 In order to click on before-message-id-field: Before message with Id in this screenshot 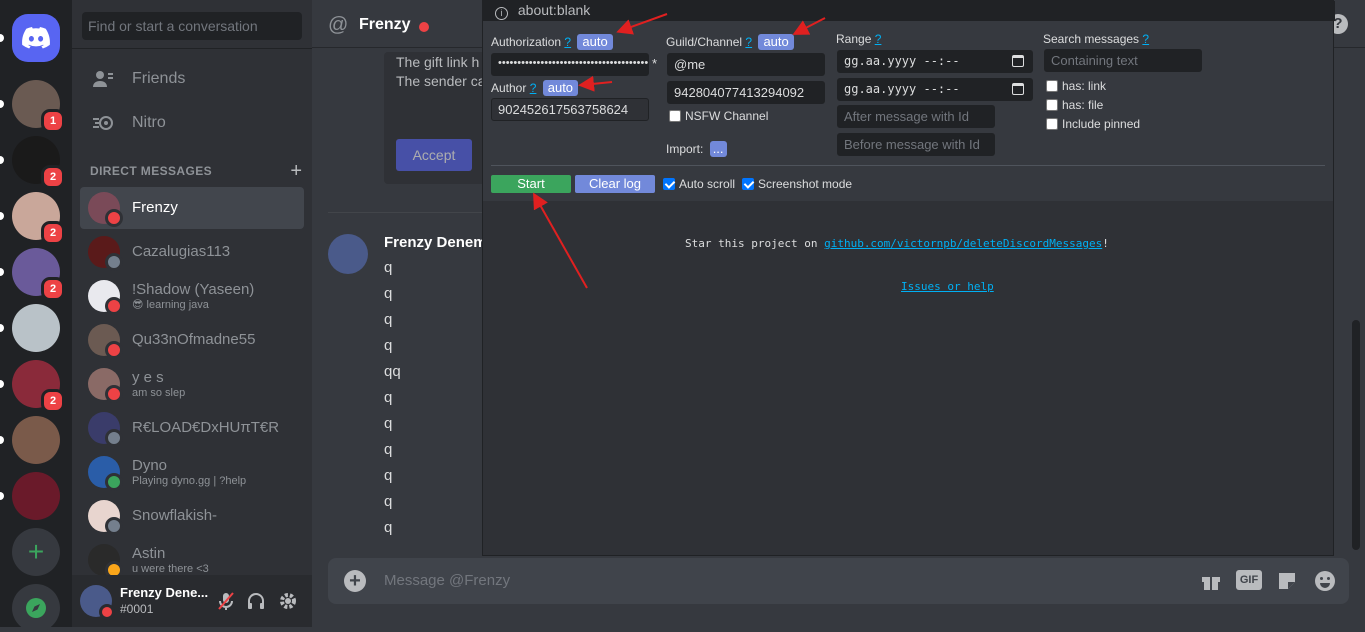, I will do `click(916, 144)`.